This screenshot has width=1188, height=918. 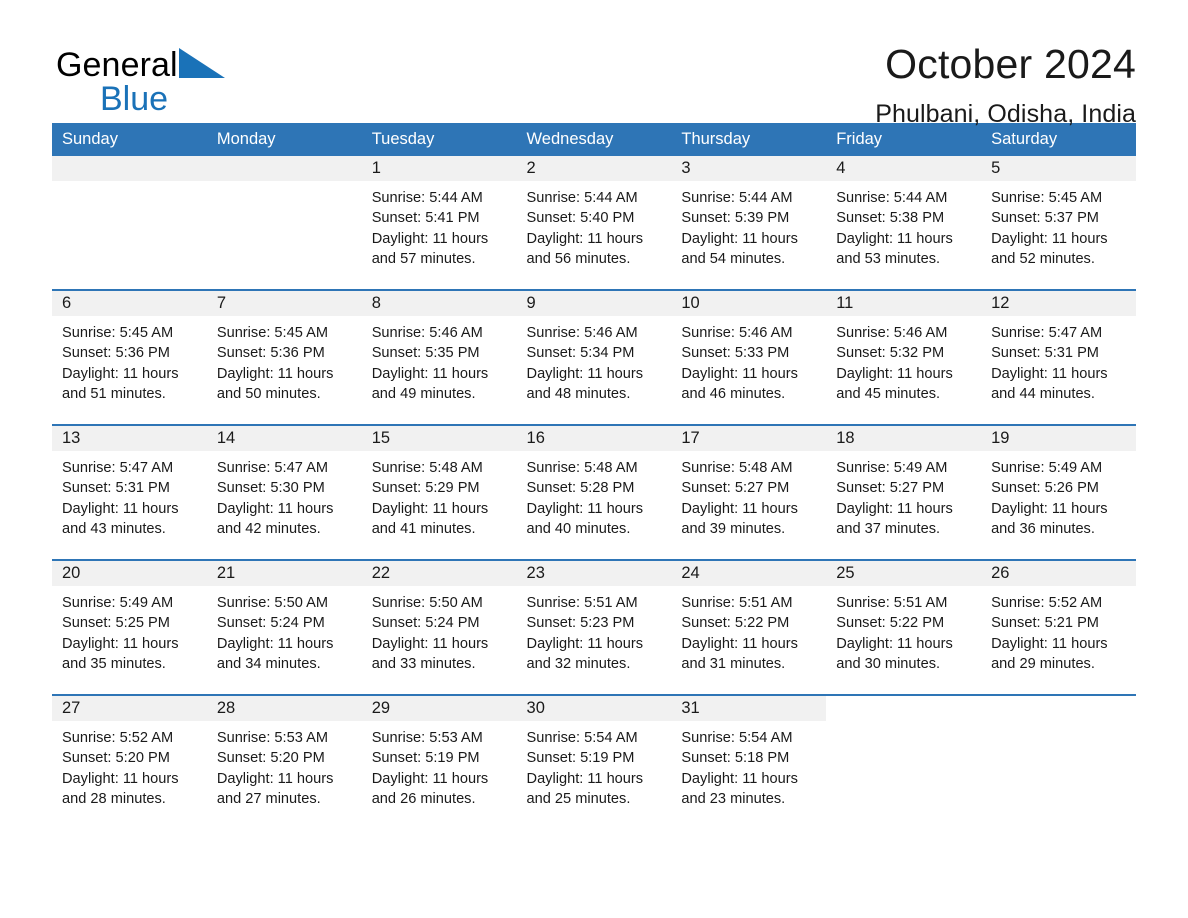 What do you see at coordinates (1045, 623) in the screenshot?
I see `sunset-text: Sunset: 5:21 PM` at bounding box center [1045, 623].